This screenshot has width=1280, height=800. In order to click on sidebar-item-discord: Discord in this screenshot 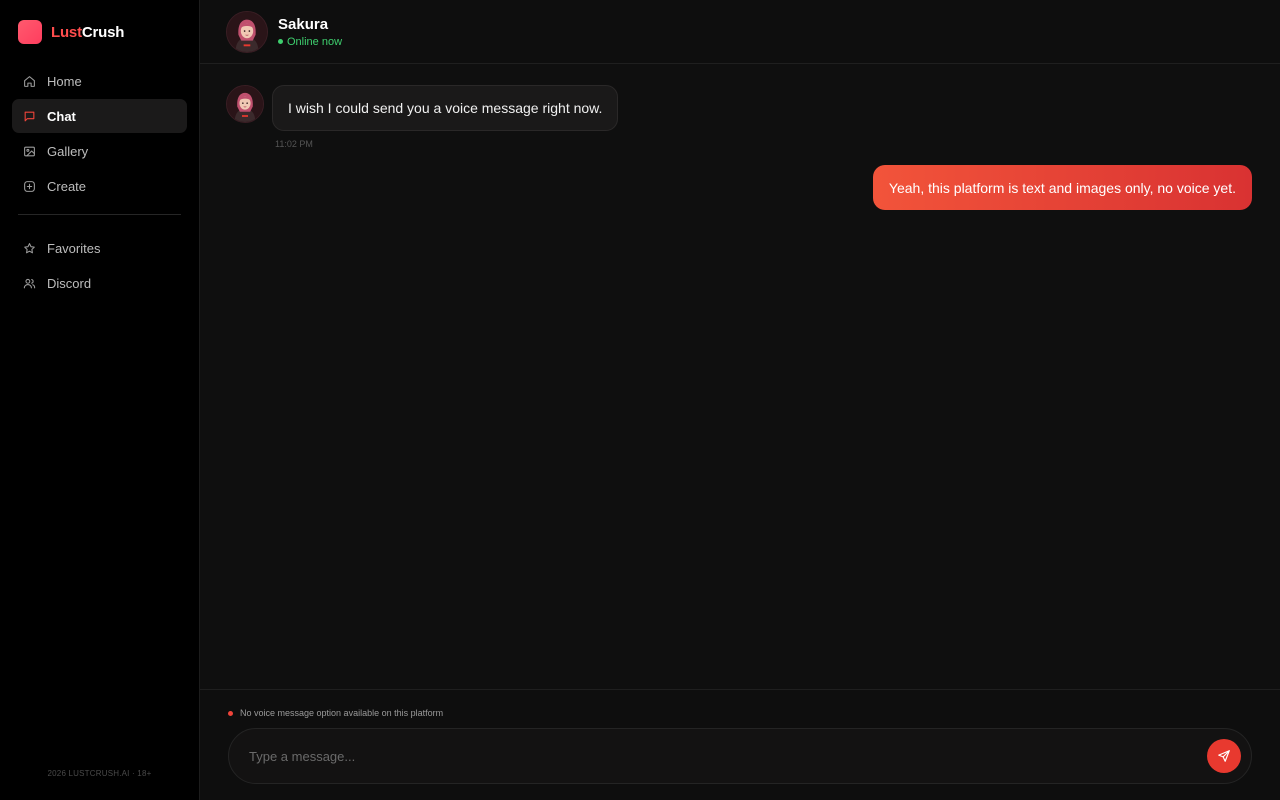, I will do `click(99, 283)`.